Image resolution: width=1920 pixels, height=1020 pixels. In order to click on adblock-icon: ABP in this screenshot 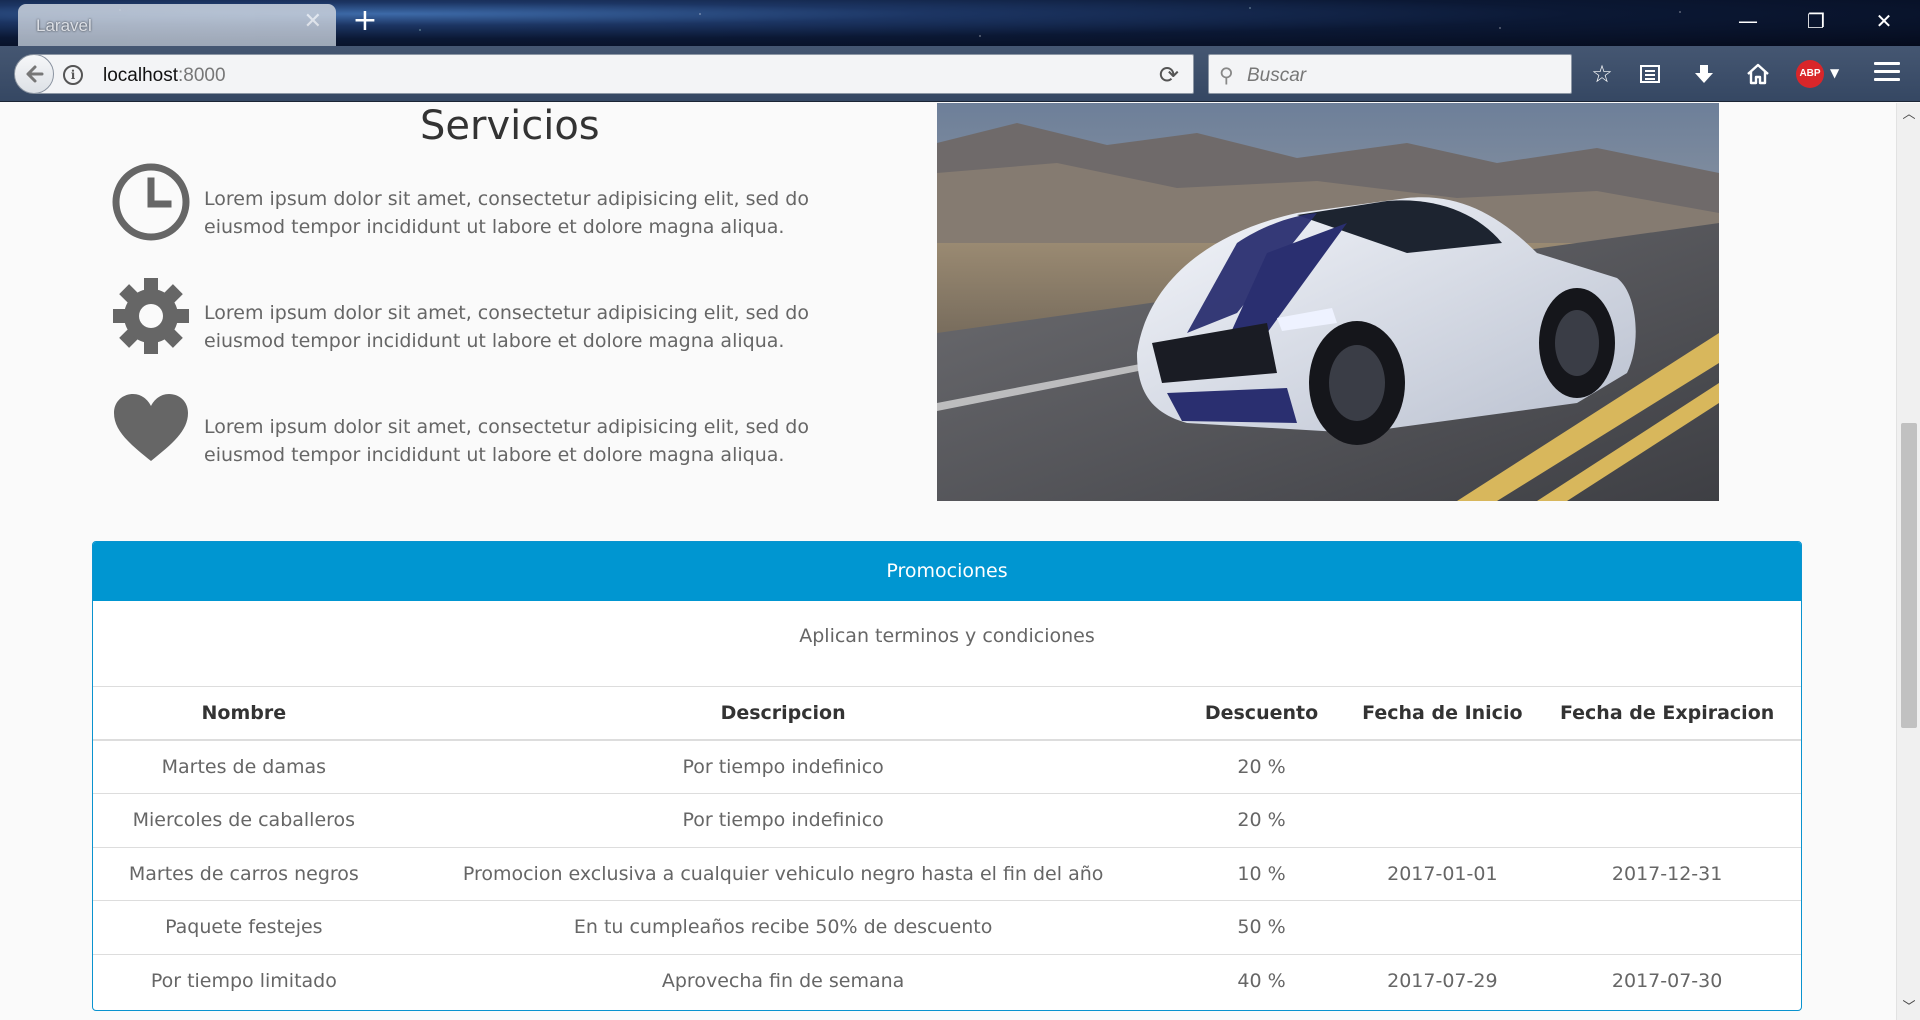, I will do `click(1810, 74)`.